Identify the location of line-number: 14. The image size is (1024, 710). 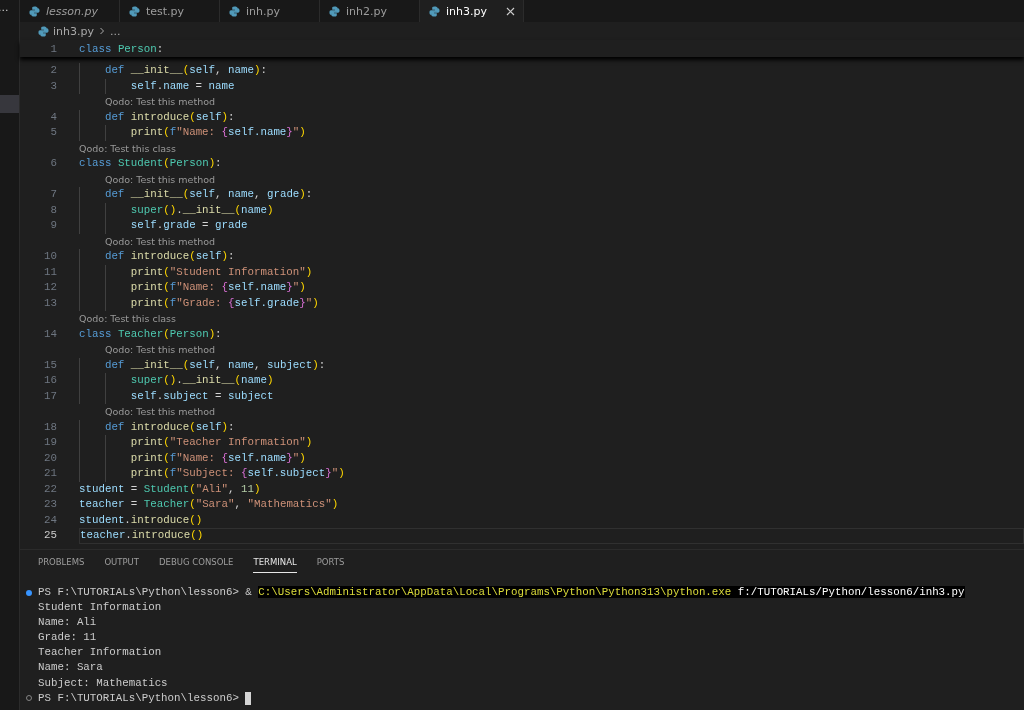
(50, 334).